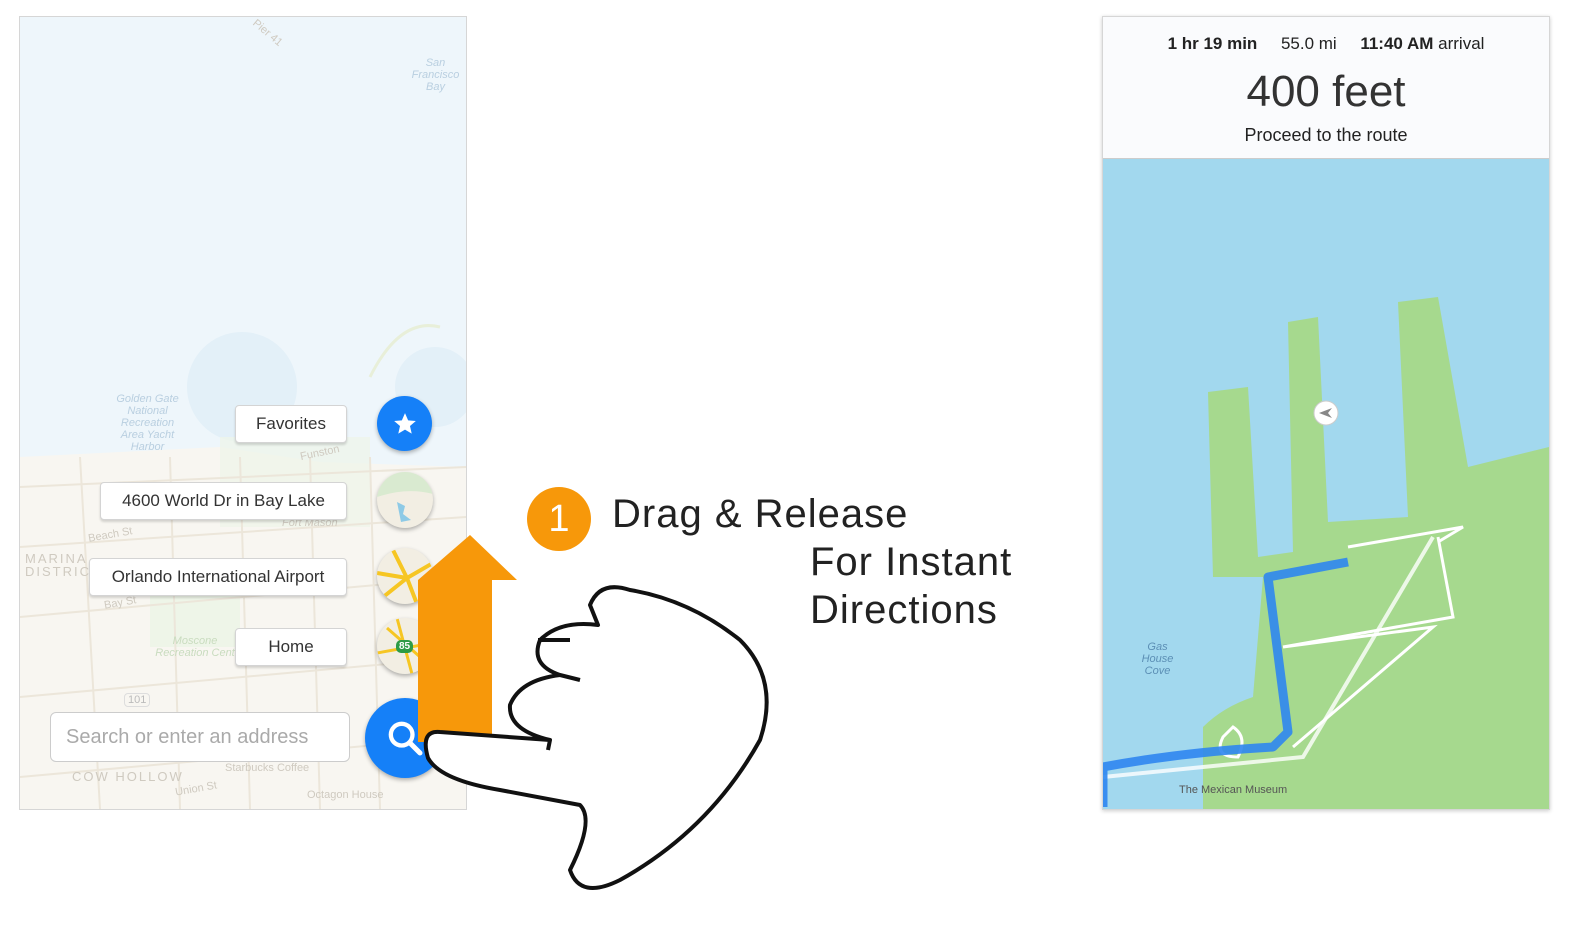  Describe the element at coordinates (559, 519) in the screenshot. I see `step-number-badge: 1` at that location.